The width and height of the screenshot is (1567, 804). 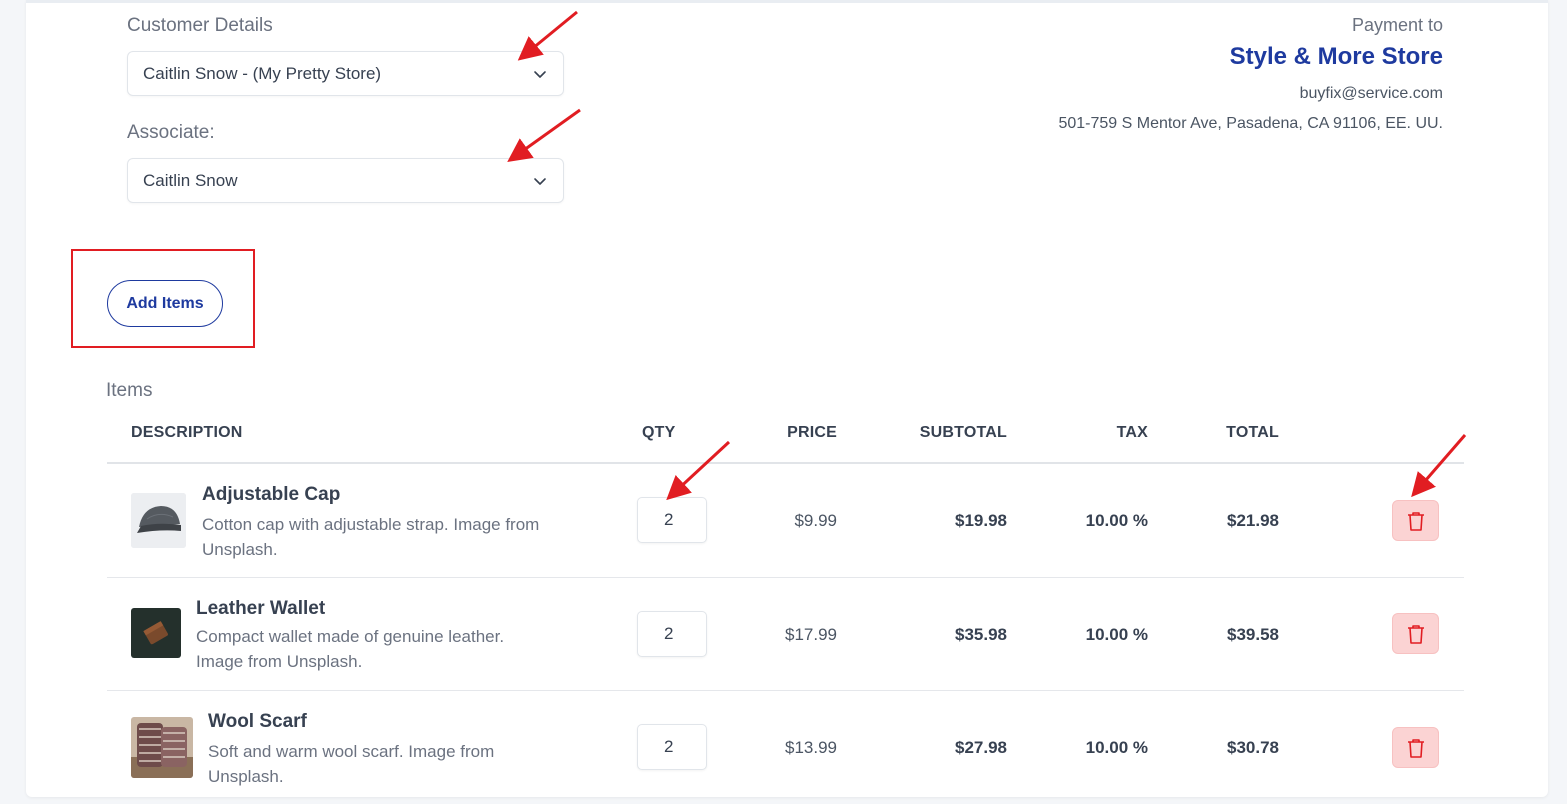 I want to click on item-subtotal: $27.98, so click(x=981, y=747).